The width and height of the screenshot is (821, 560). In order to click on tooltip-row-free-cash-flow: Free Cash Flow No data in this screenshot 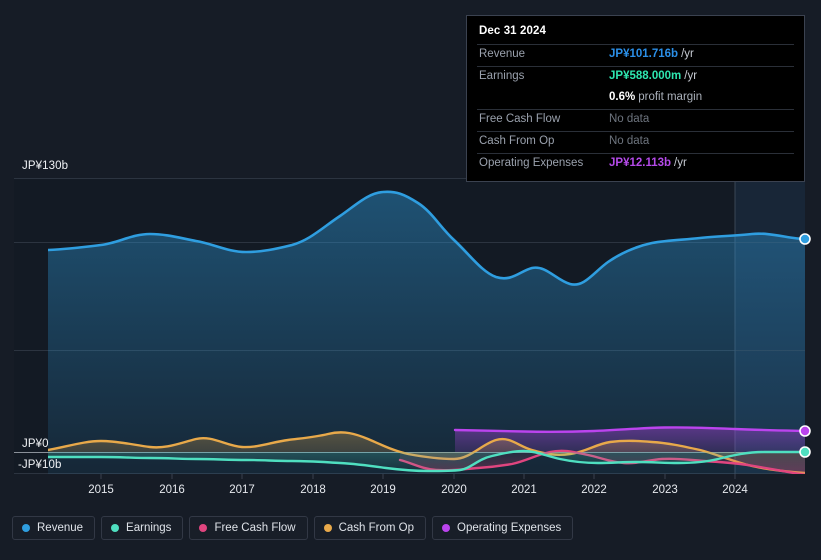, I will do `click(635, 120)`.